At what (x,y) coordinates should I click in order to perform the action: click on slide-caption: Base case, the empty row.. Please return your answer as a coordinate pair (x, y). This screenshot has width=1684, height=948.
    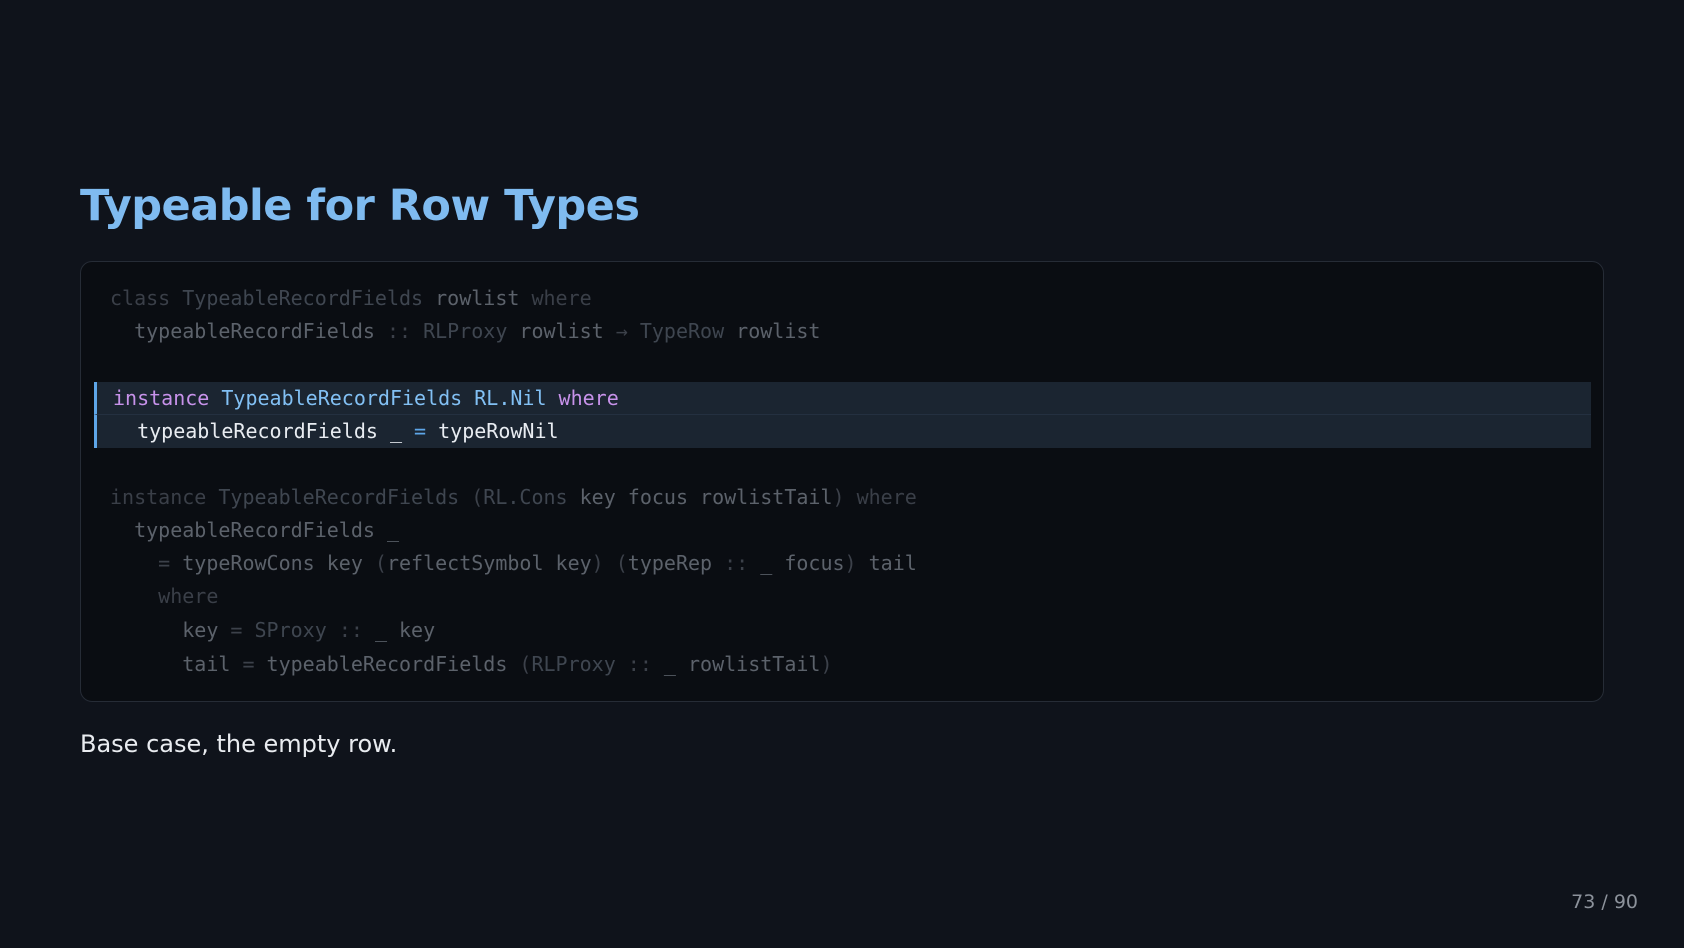
    Looking at the image, I should click on (239, 744).